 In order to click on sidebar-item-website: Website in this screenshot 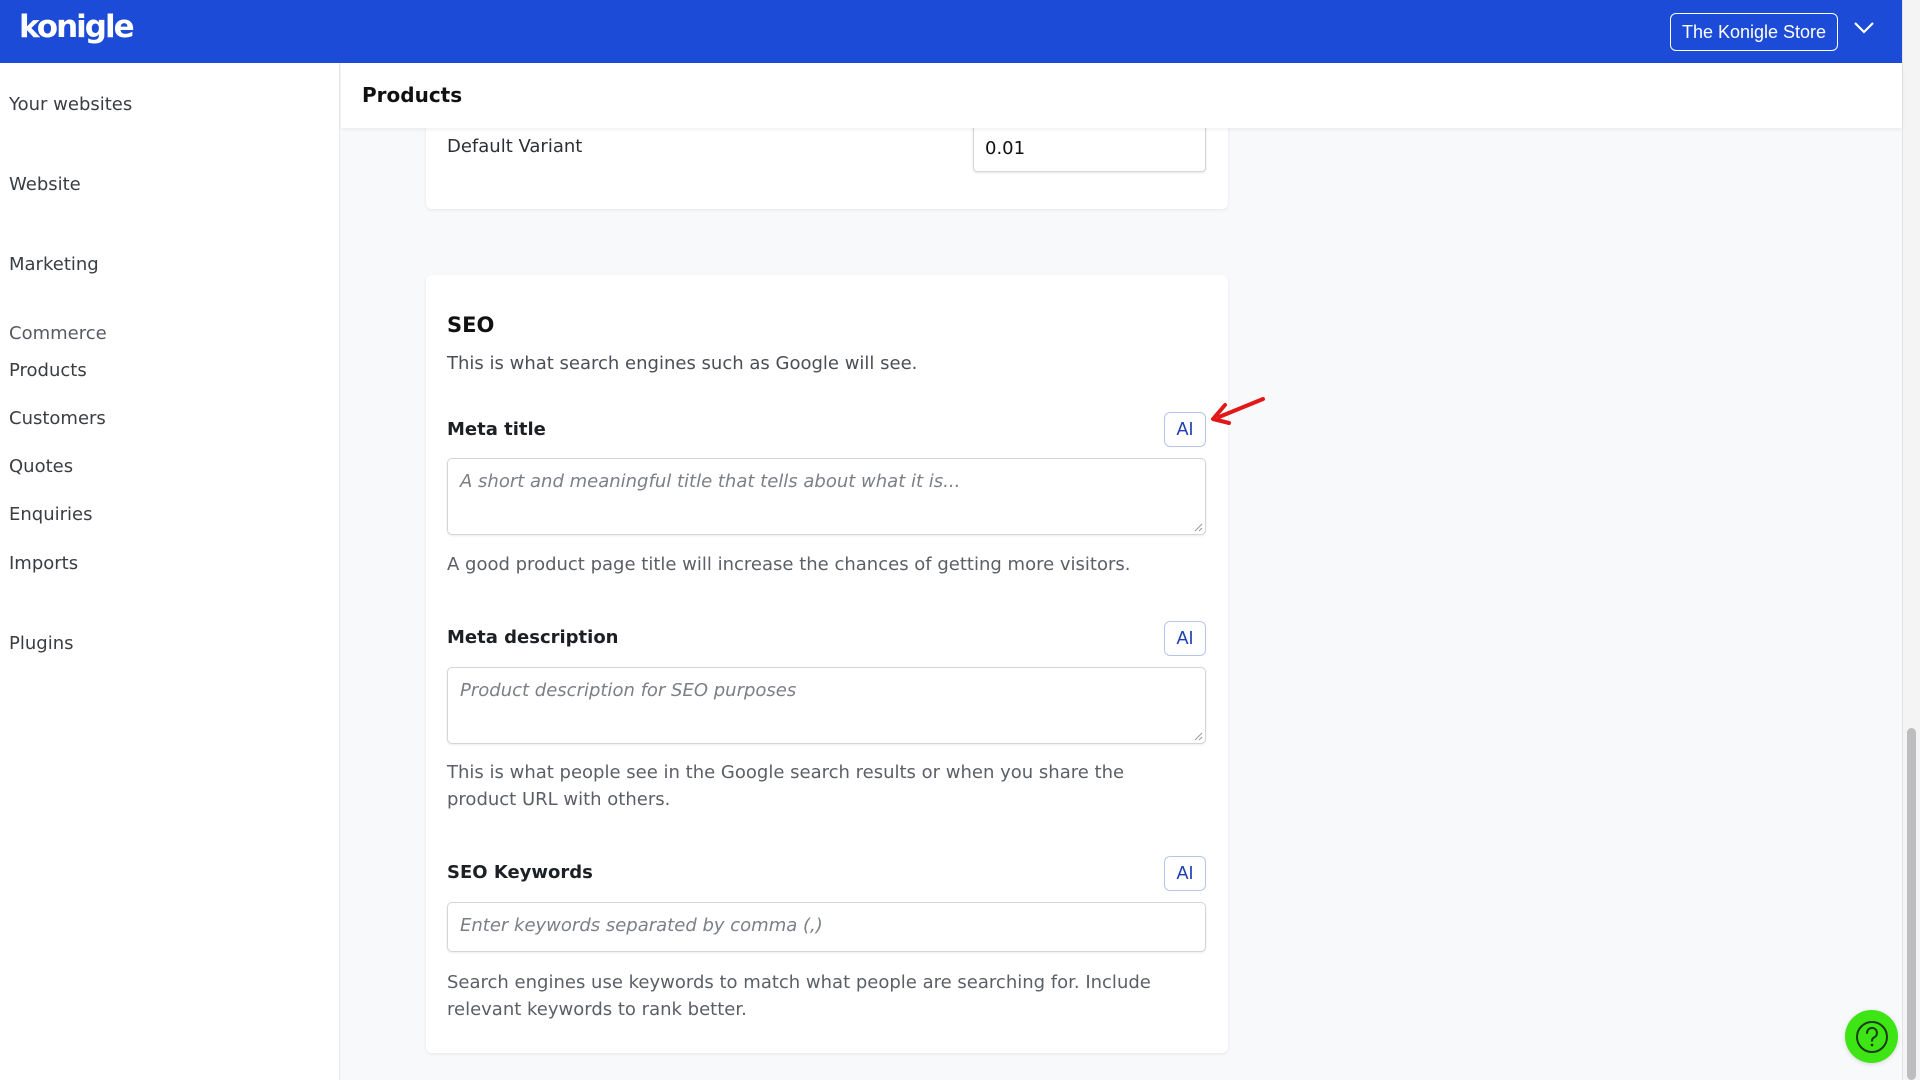, I will do `click(45, 184)`.